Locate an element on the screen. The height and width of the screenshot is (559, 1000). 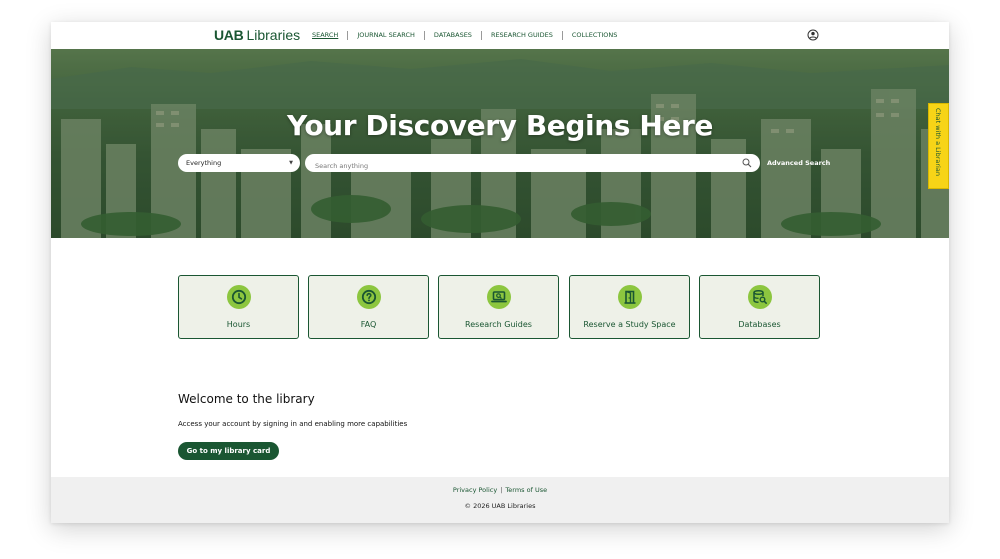
tile-label: Reserve a Study Space is located at coordinates (629, 324).